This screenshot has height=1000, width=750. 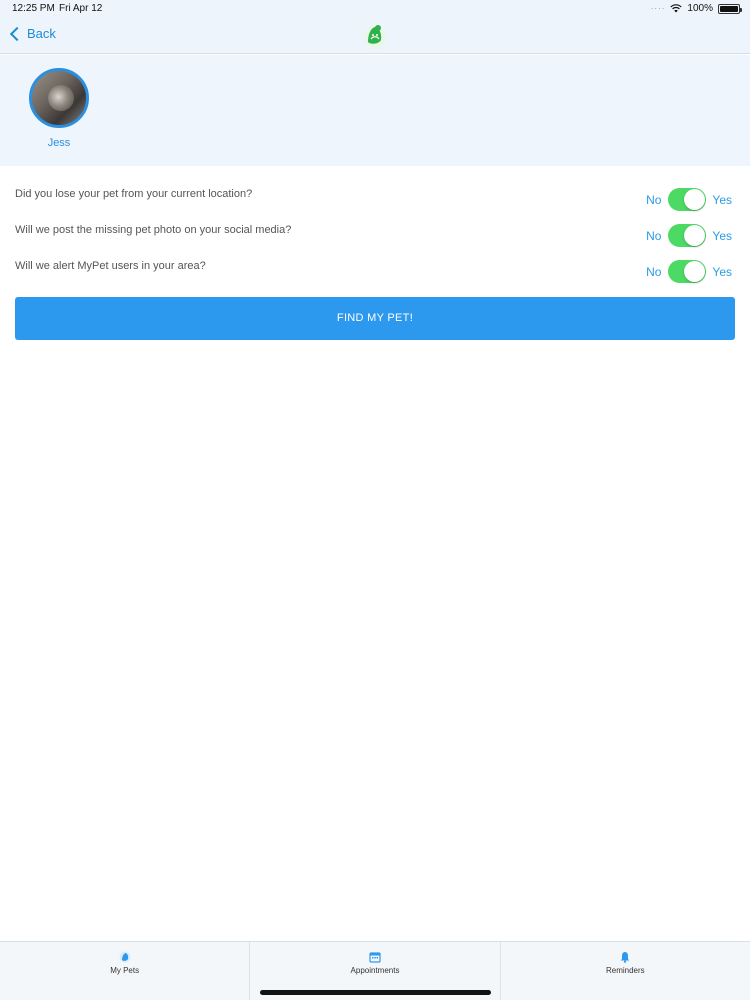 I want to click on status-indicators: ···· 100%, so click(x=696, y=8).